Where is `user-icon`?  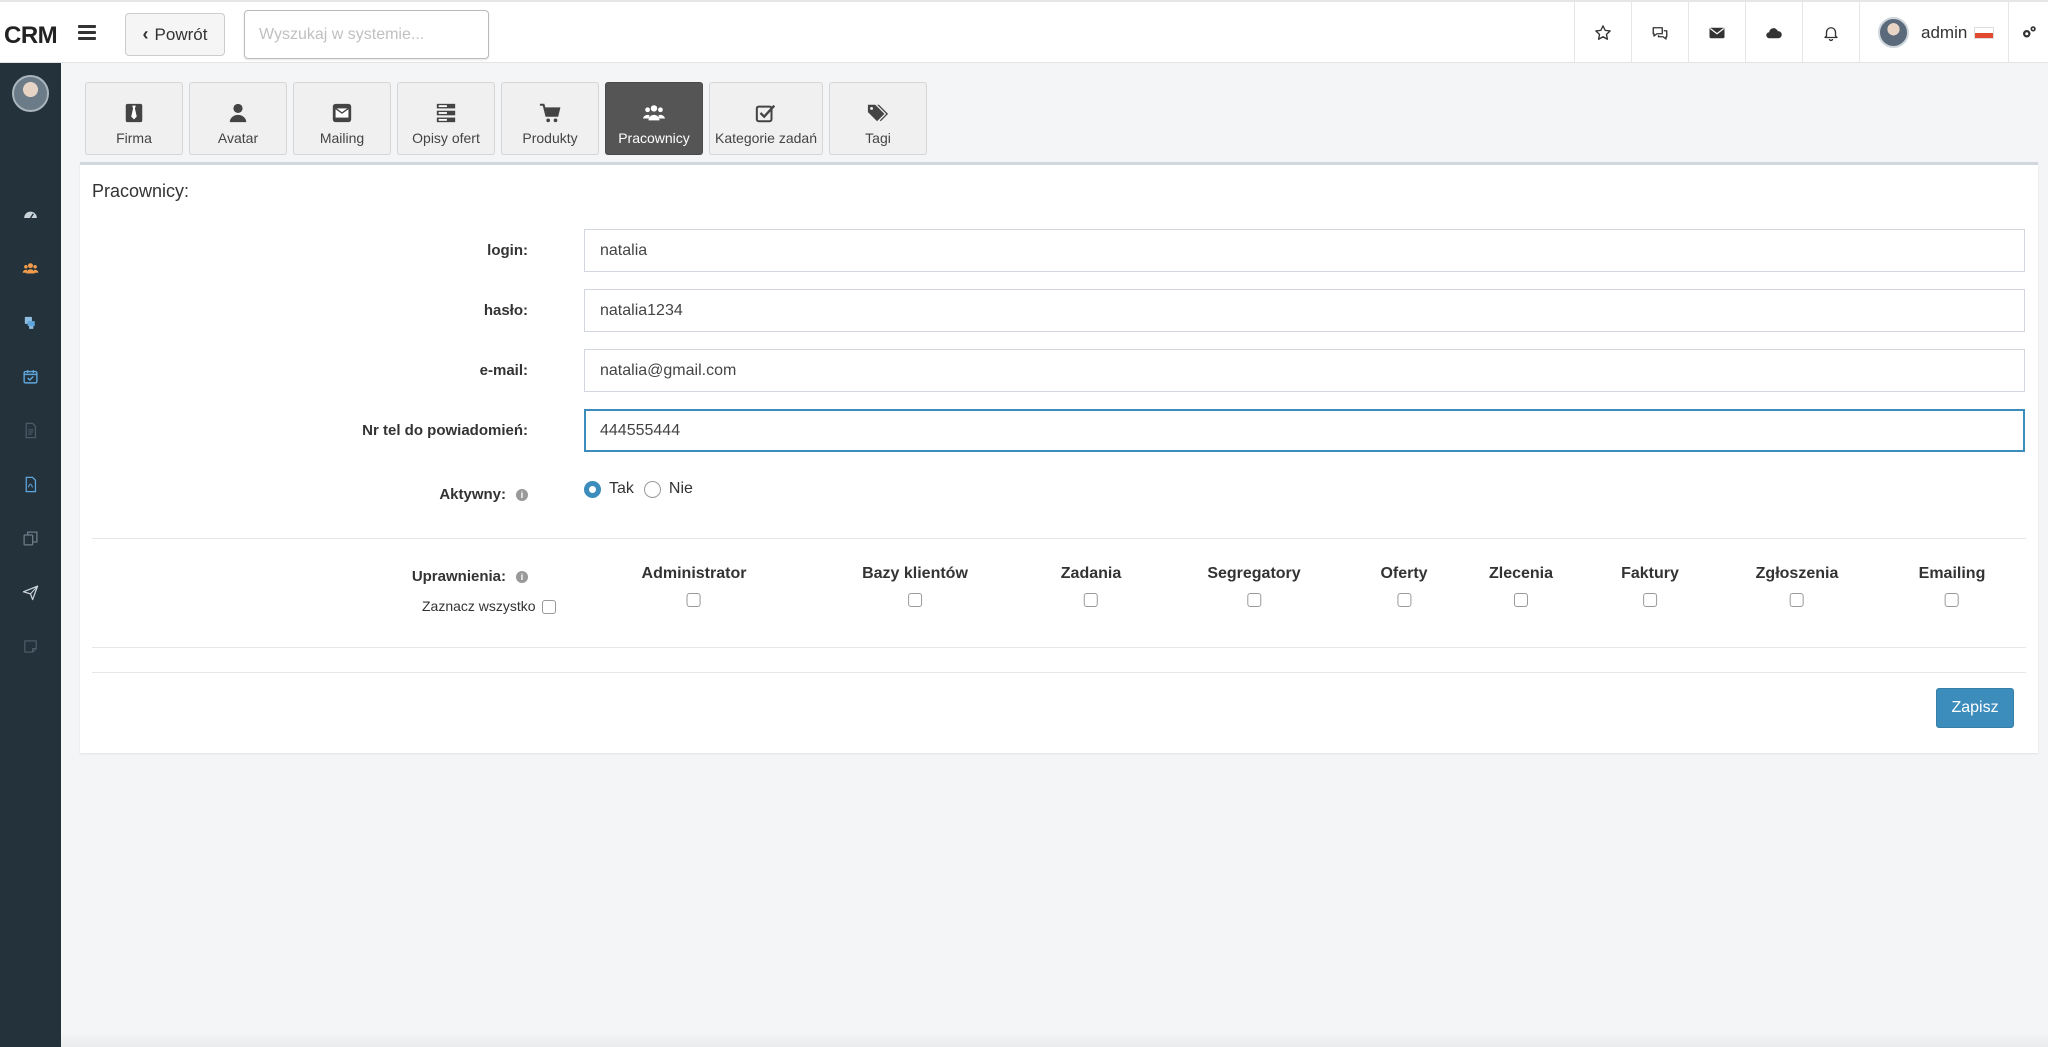
user-icon is located at coordinates (238, 113).